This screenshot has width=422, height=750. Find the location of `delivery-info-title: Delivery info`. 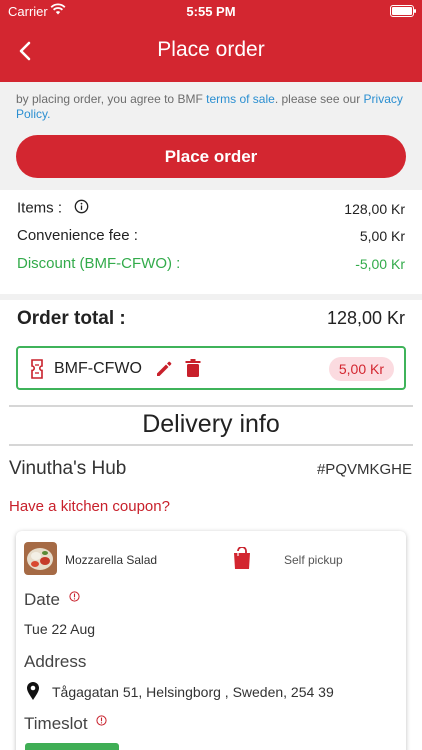

delivery-info-title: Delivery info is located at coordinates (211, 424).